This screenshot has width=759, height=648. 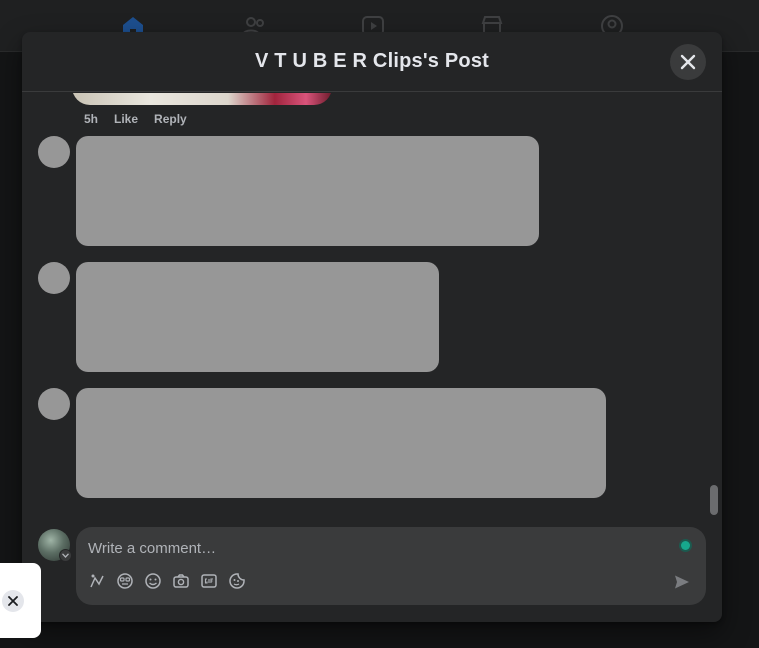 What do you see at coordinates (181, 581) in the screenshot?
I see `camera-icon` at bounding box center [181, 581].